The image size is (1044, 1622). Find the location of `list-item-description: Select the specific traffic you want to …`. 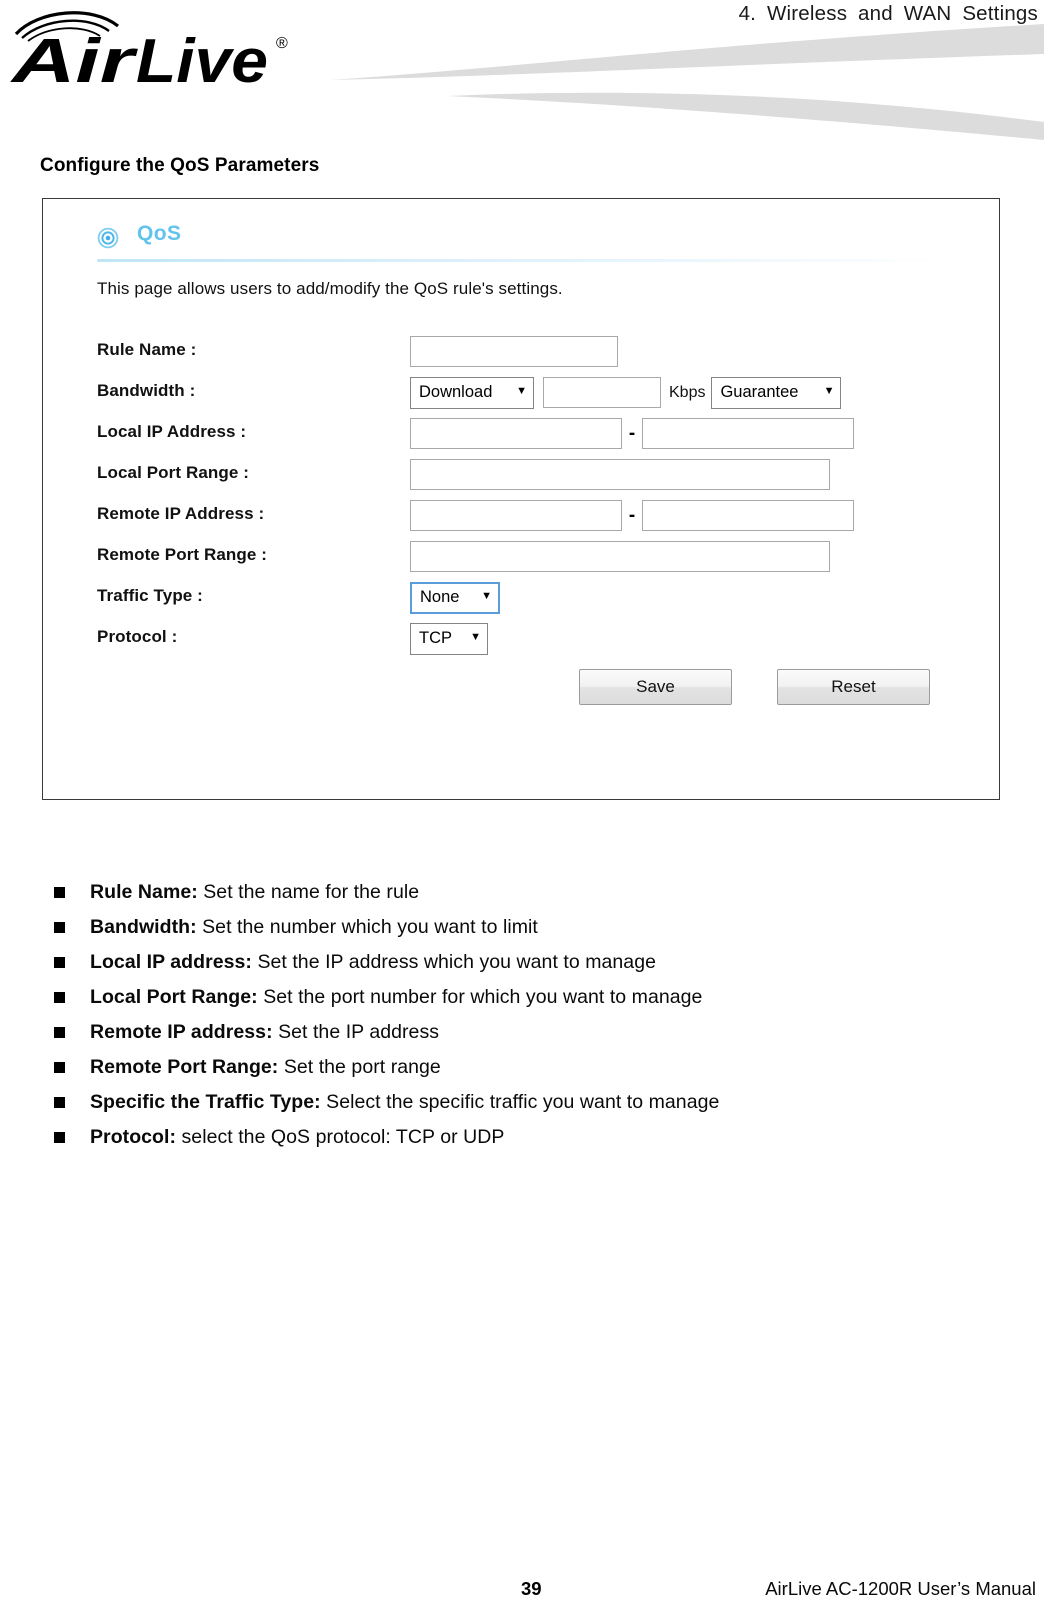

list-item-description: Select the specific traffic you want to … is located at coordinates (523, 1102).